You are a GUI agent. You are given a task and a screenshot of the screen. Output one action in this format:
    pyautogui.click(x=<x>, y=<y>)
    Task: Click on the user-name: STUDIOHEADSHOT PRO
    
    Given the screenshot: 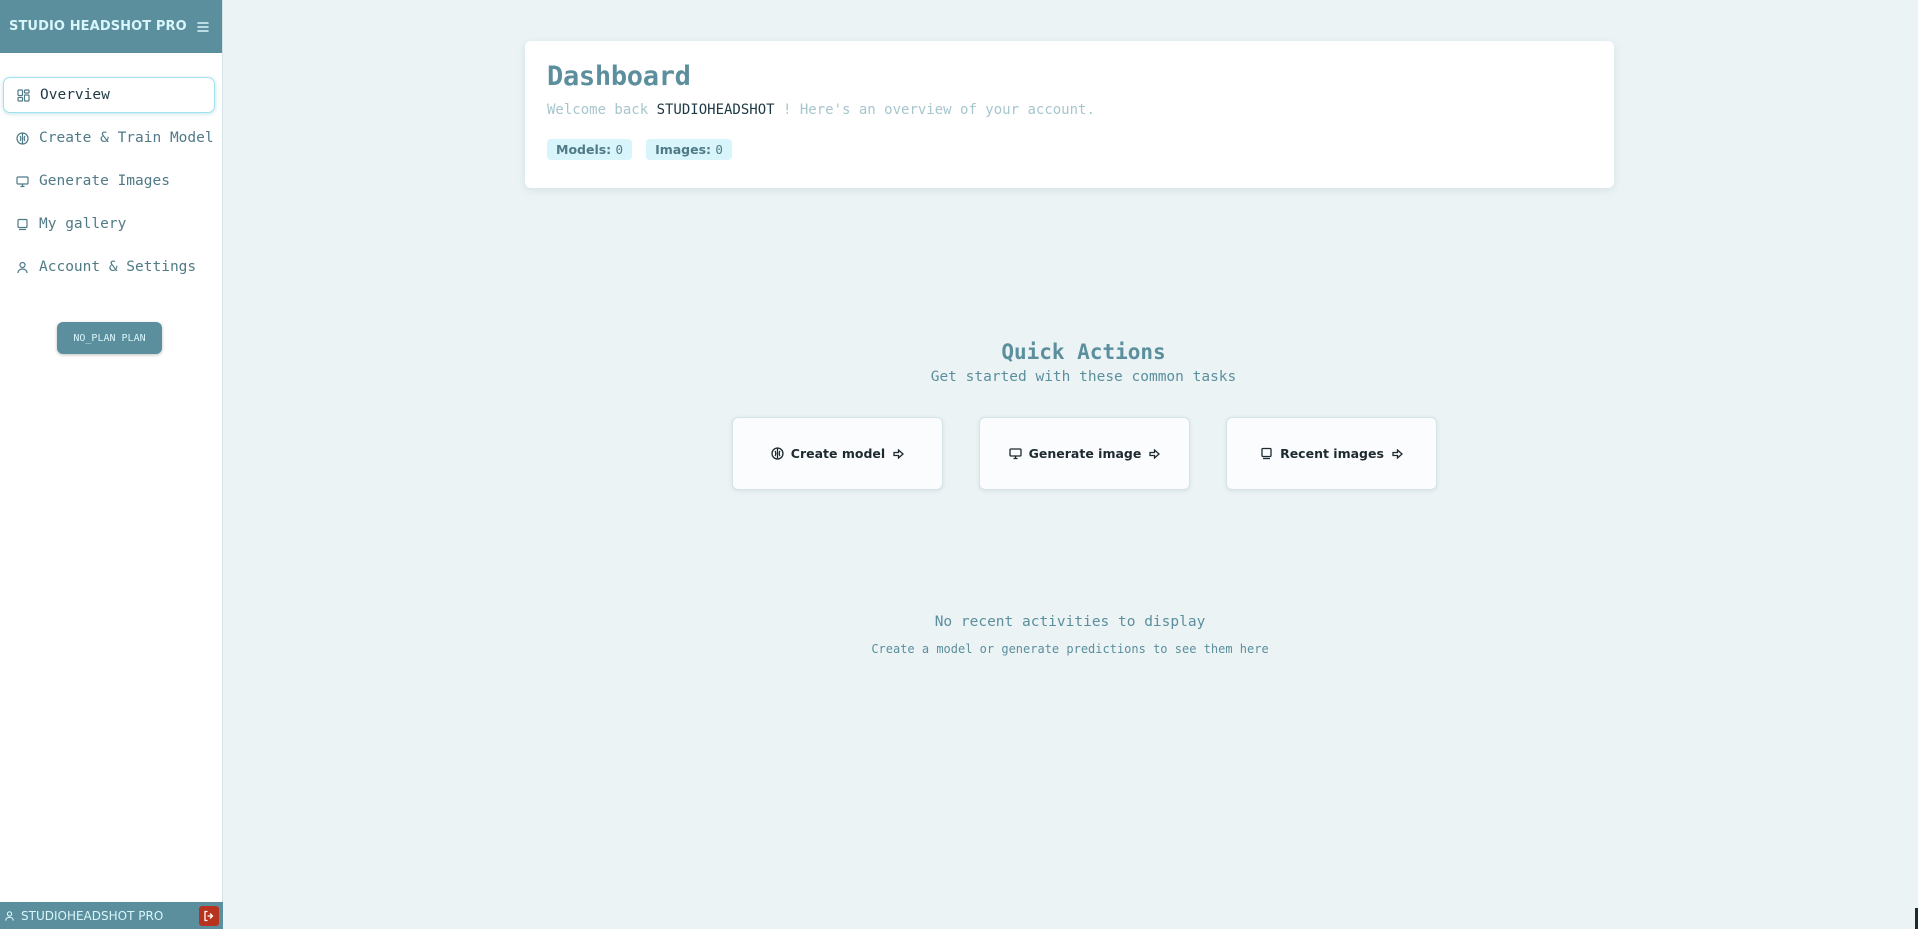 What is the action you would take?
    pyautogui.click(x=92, y=915)
    